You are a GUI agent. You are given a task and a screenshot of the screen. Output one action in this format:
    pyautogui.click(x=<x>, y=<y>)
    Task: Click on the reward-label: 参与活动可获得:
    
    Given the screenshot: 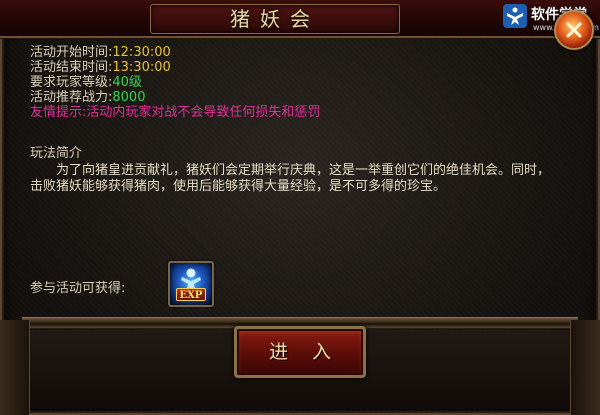 What is the action you would take?
    pyautogui.click(x=78, y=288)
    